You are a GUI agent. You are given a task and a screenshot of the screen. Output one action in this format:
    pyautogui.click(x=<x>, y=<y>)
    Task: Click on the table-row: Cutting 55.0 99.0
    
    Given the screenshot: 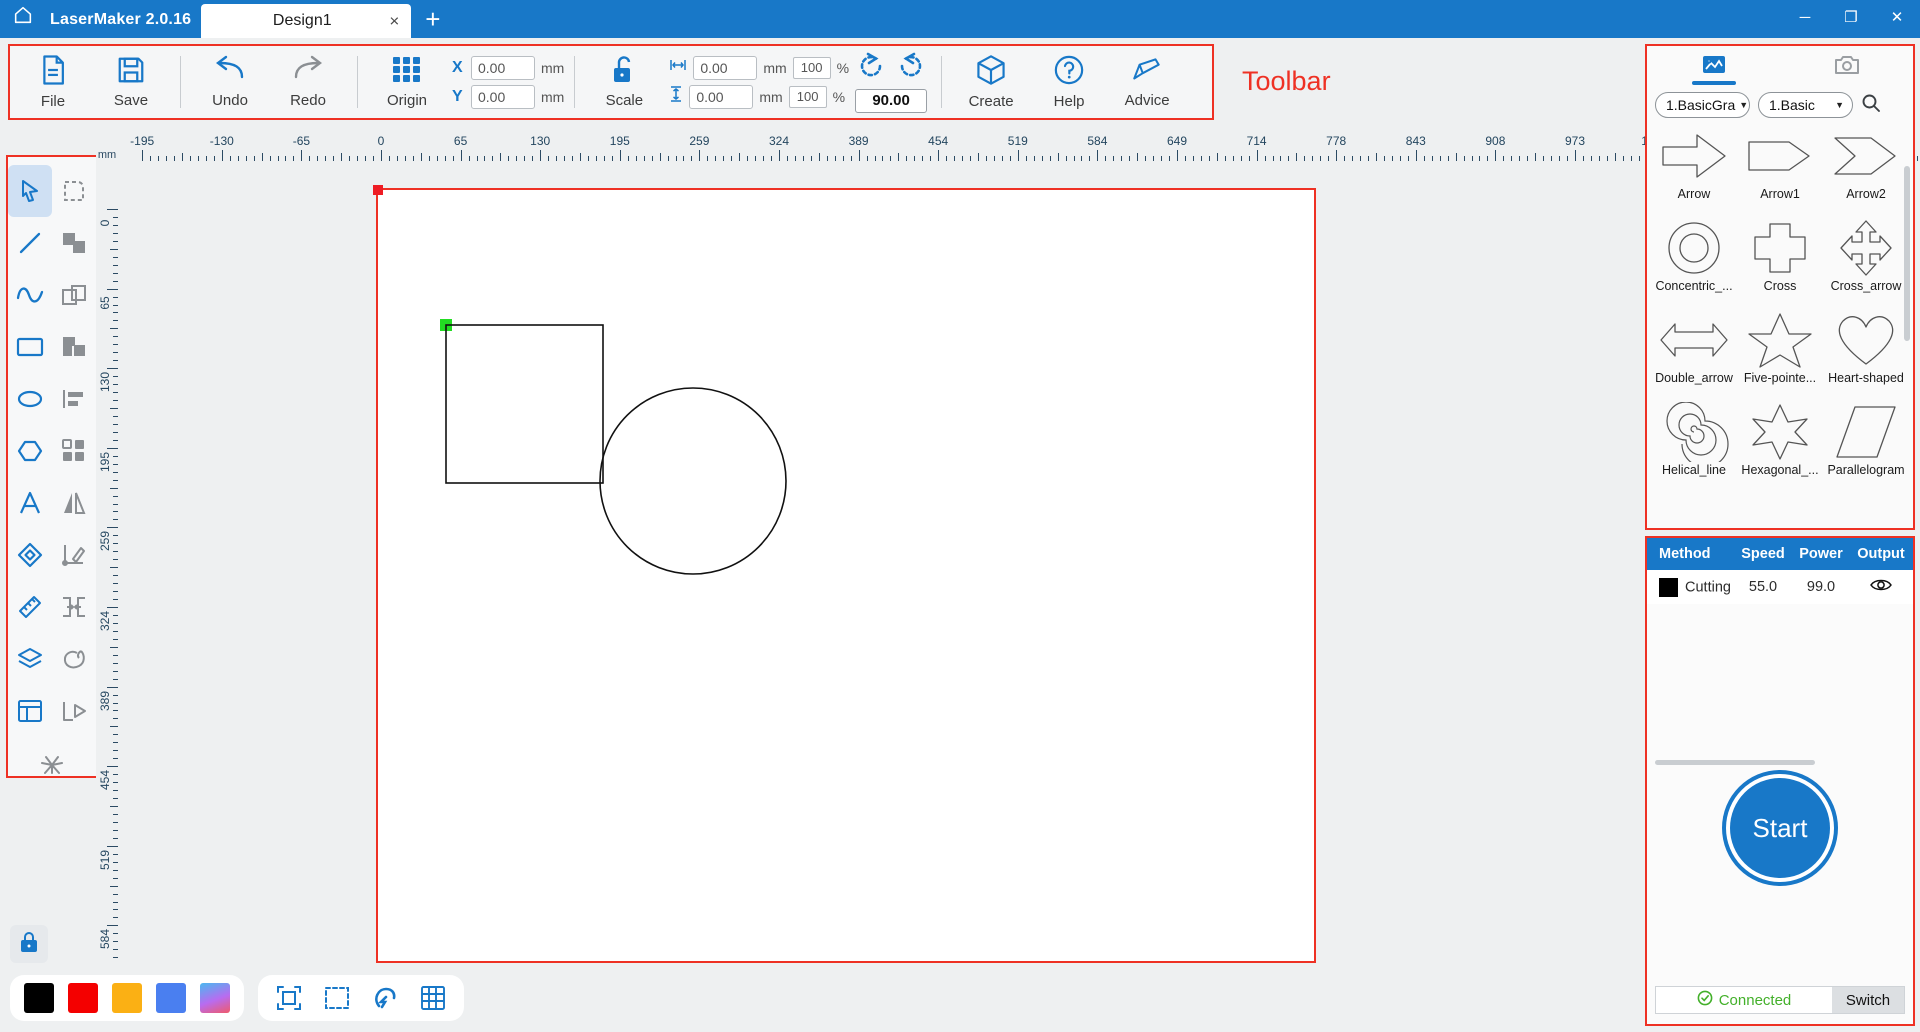 What is the action you would take?
    pyautogui.click(x=1780, y=587)
    